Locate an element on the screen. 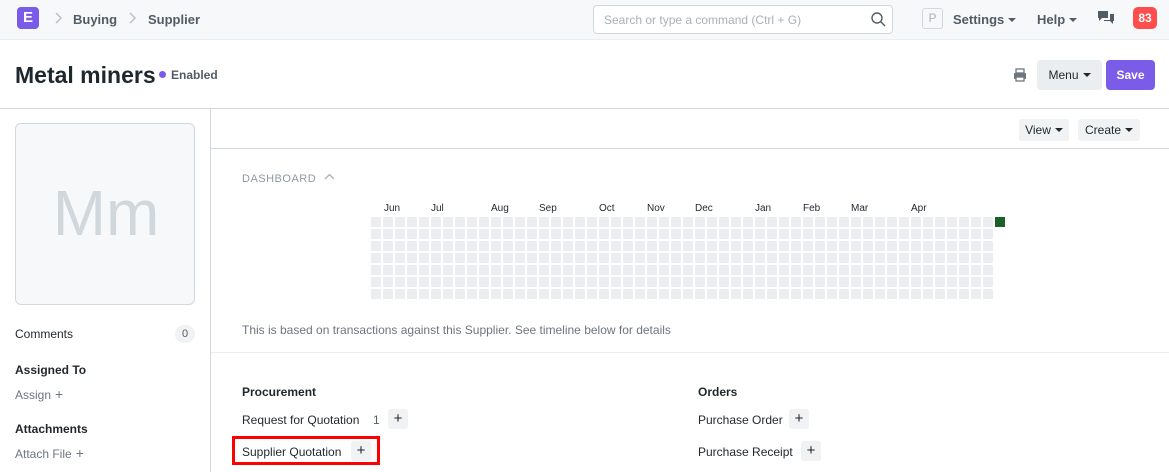 The height and width of the screenshot is (472, 1169). dashboard-heading: DASHBOARD is located at coordinates (279, 179).